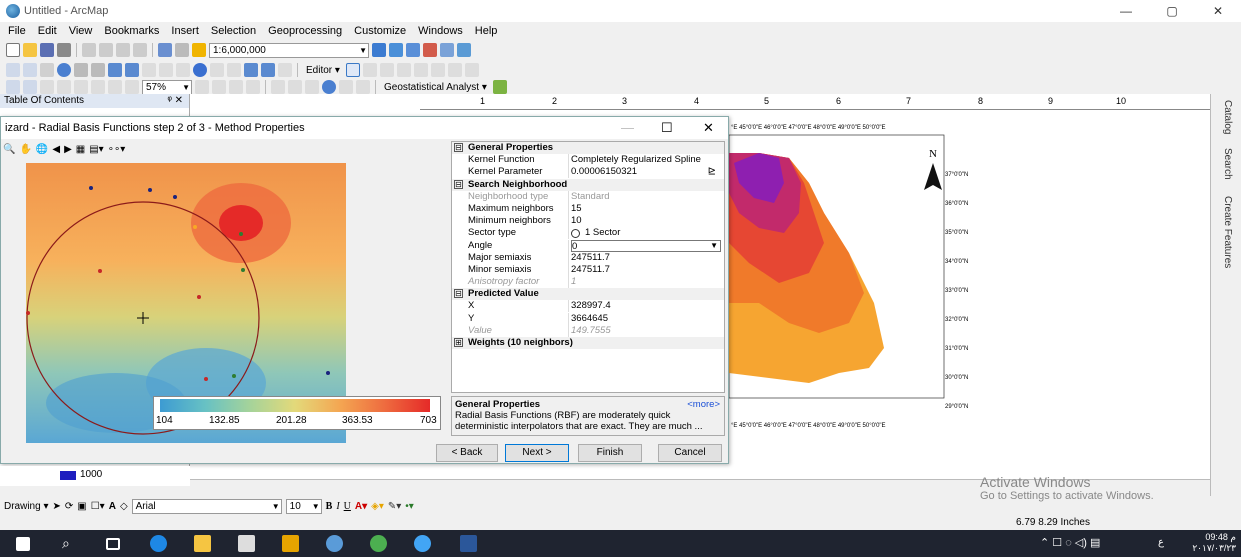 The image size is (1241, 557). What do you see at coordinates (588, 269) in the screenshot?
I see `property-row: Minor semiaxis 247511.7` at bounding box center [588, 269].